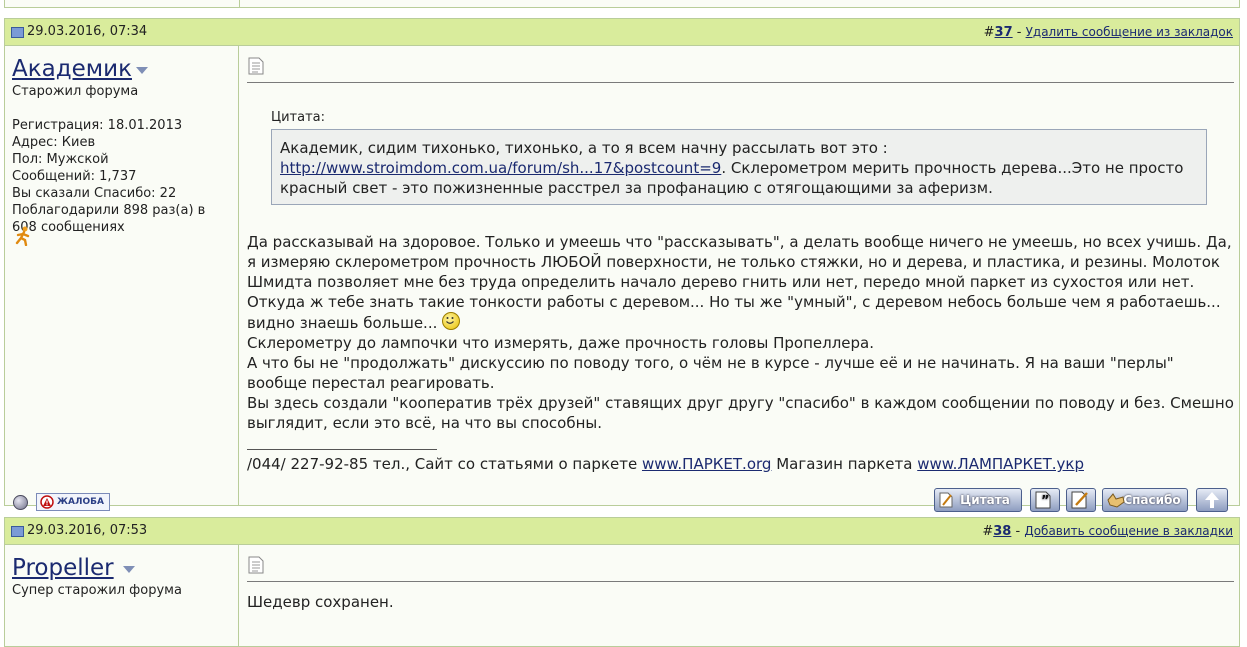 The width and height of the screenshot is (1247, 647). What do you see at coordinates (1116, 500) in the screenshot?
I see `thanks-icon` at bounding box center [1116, 500].